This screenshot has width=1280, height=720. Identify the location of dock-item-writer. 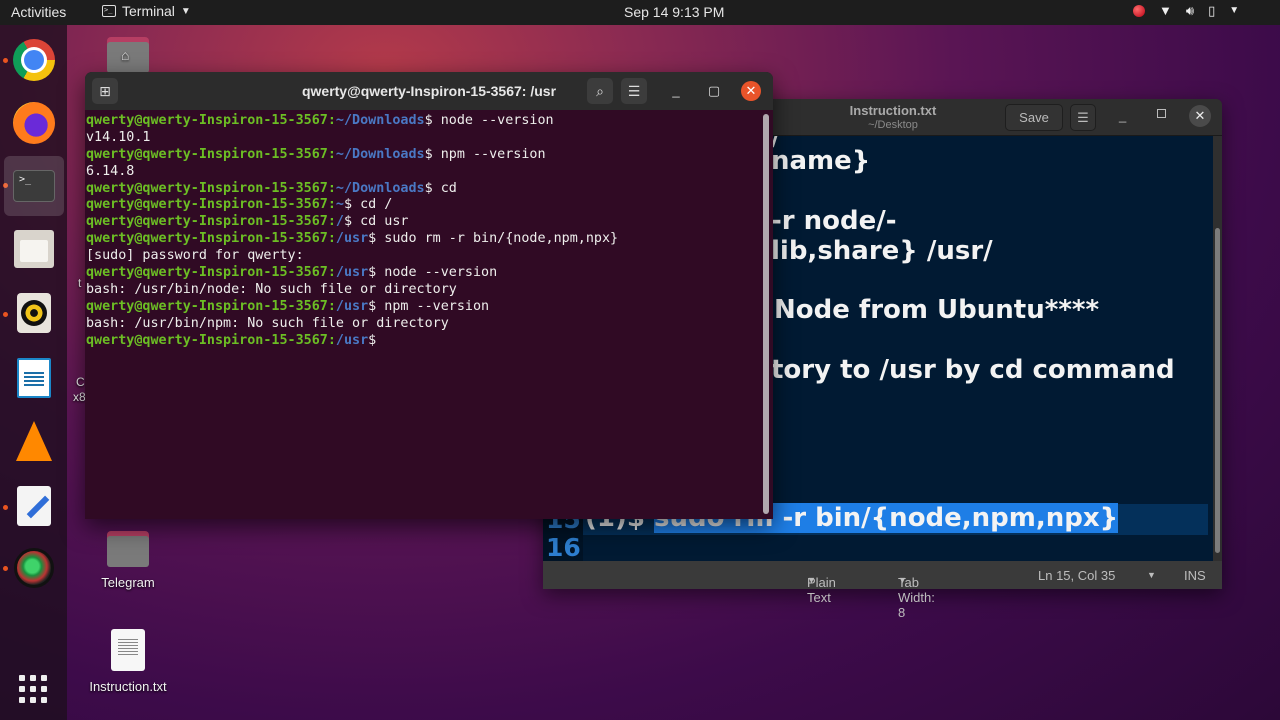
(34, 378).